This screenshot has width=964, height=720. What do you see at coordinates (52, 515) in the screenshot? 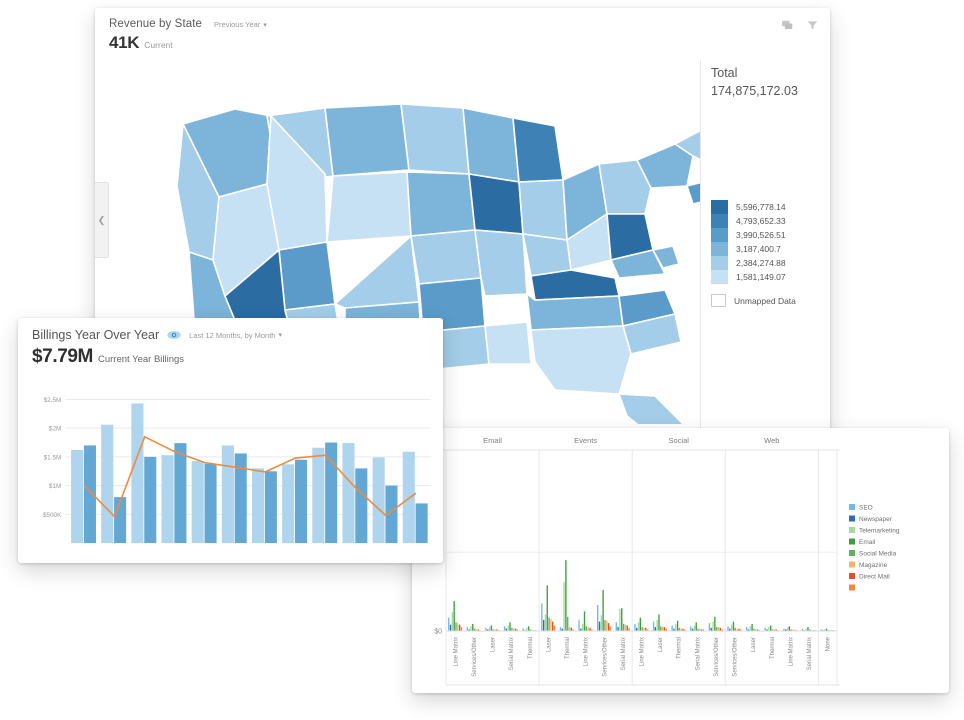
I see `svg-text: $500K` at bounding box center [52, 515].